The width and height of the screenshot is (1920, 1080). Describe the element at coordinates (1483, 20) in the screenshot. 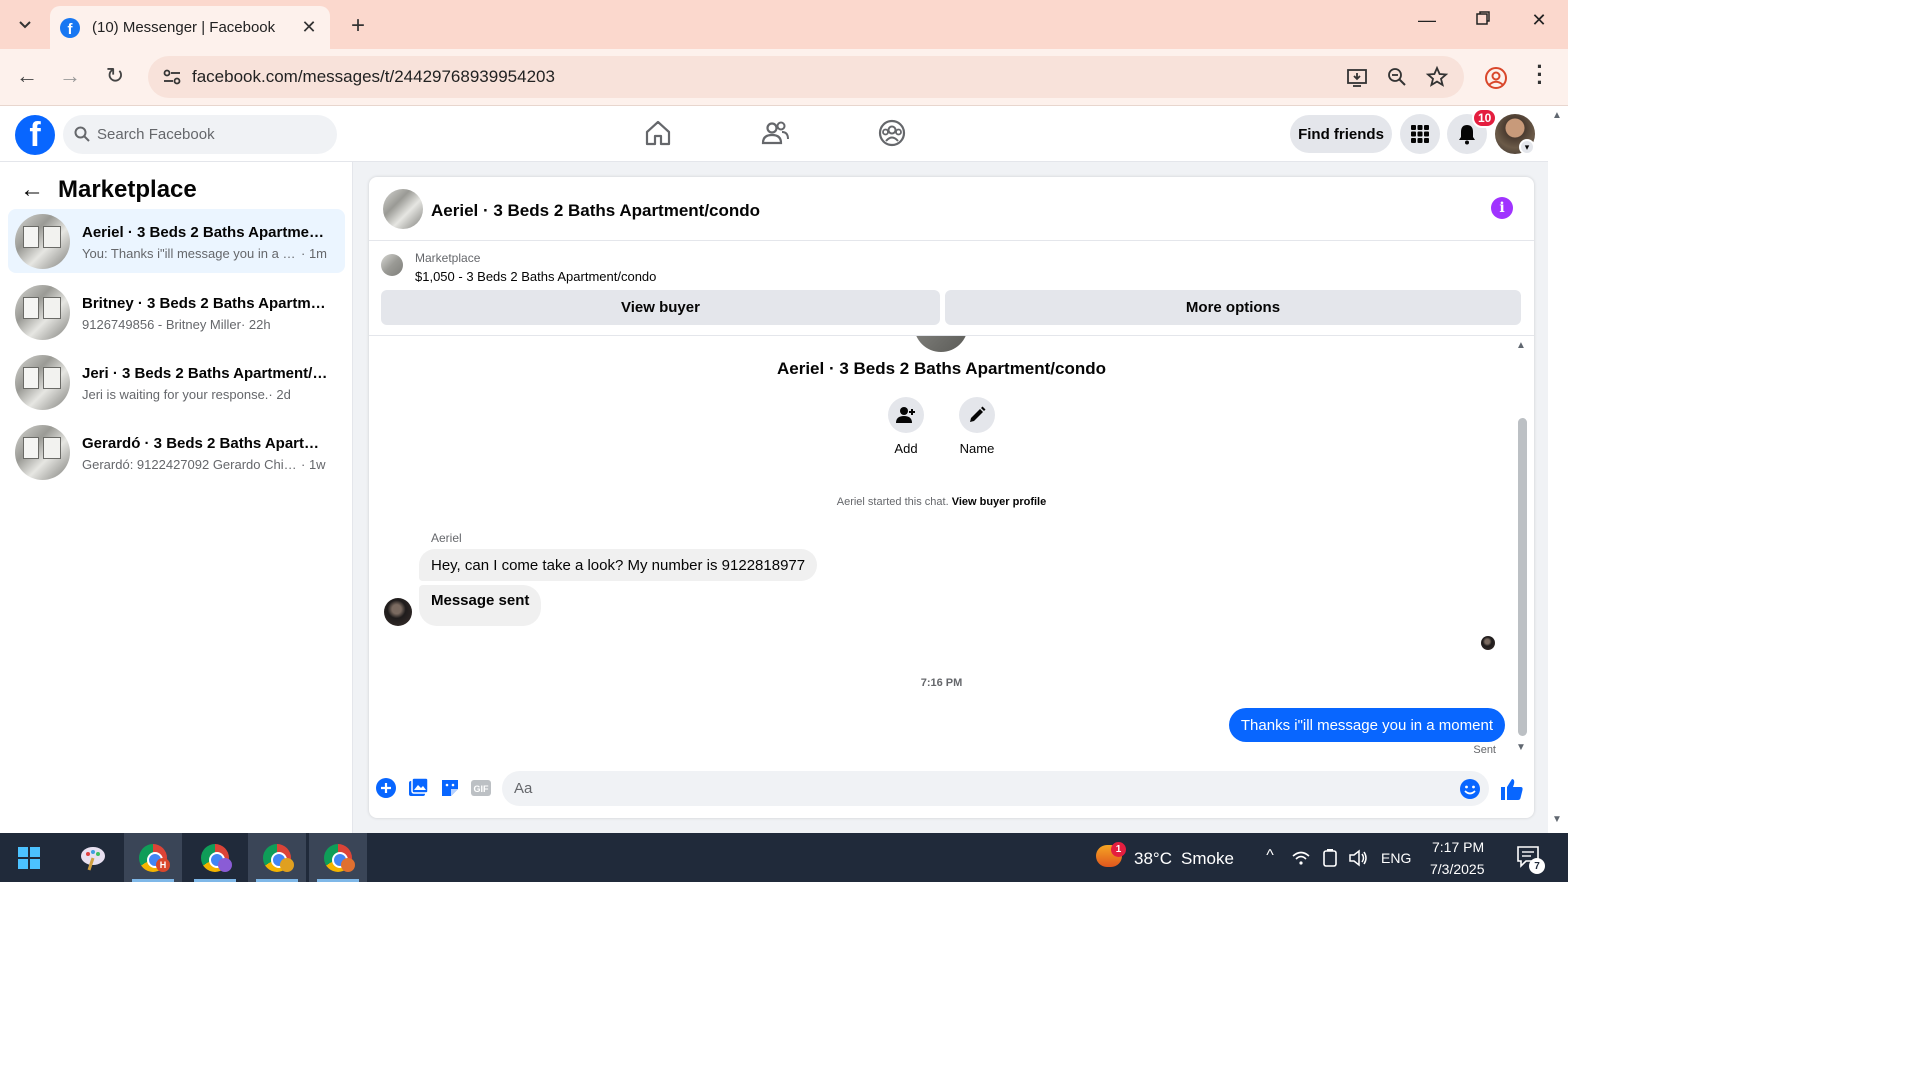

I see `restore-icon` at that location.